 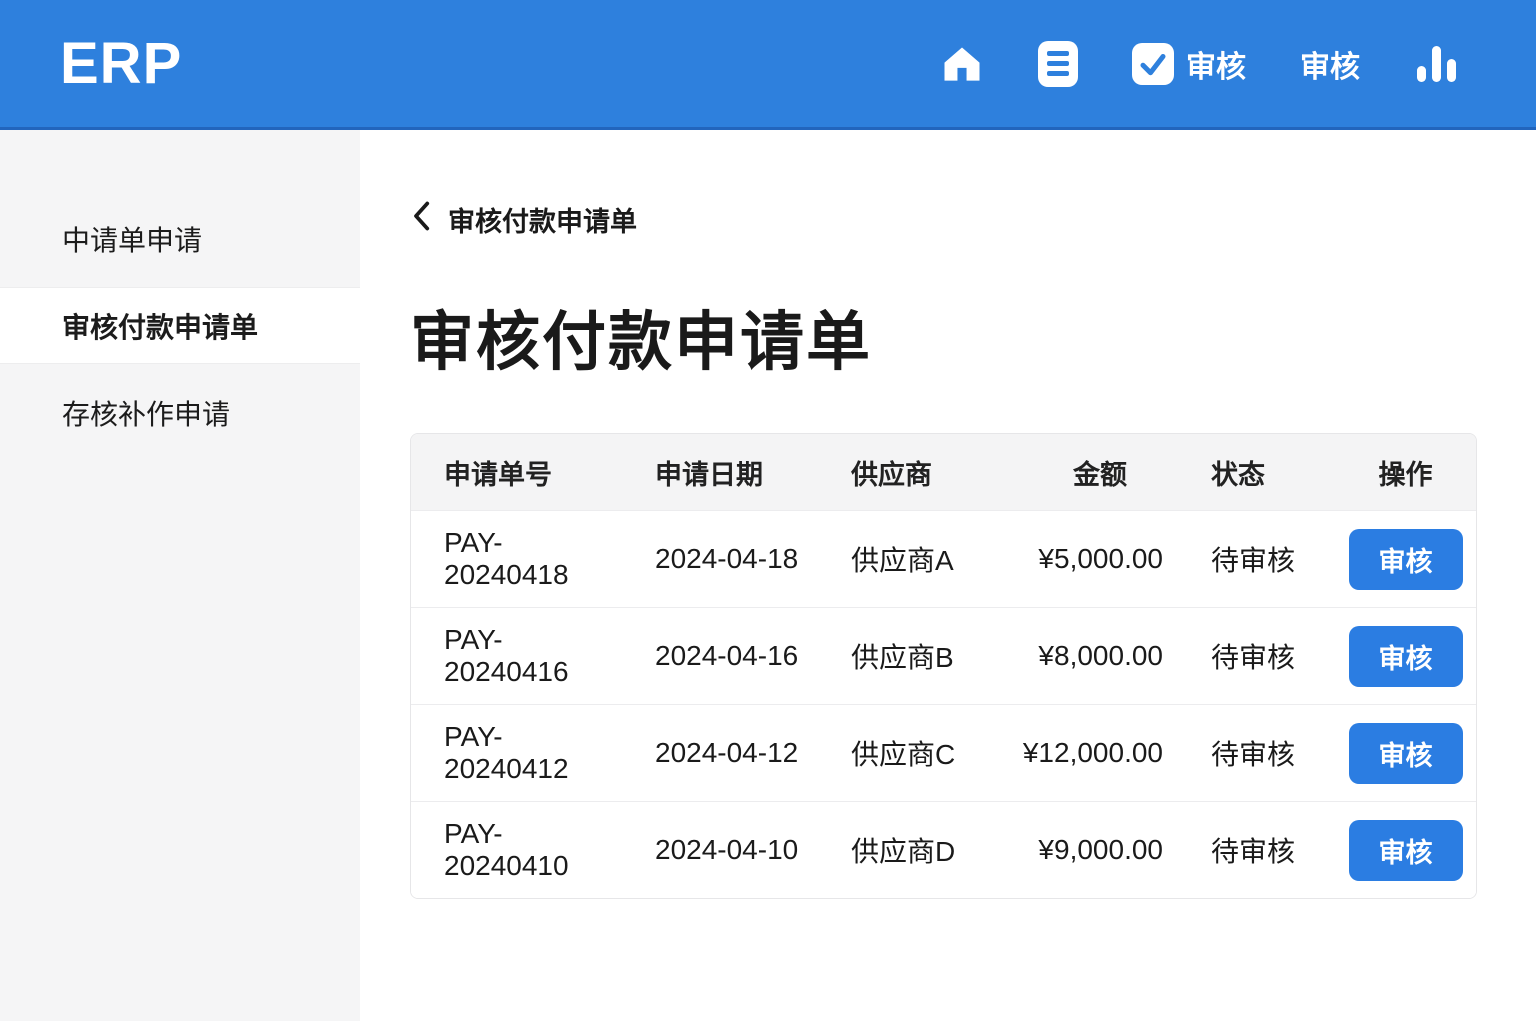 I want to click on column-header: 状态, so click(x=1238, y=474).